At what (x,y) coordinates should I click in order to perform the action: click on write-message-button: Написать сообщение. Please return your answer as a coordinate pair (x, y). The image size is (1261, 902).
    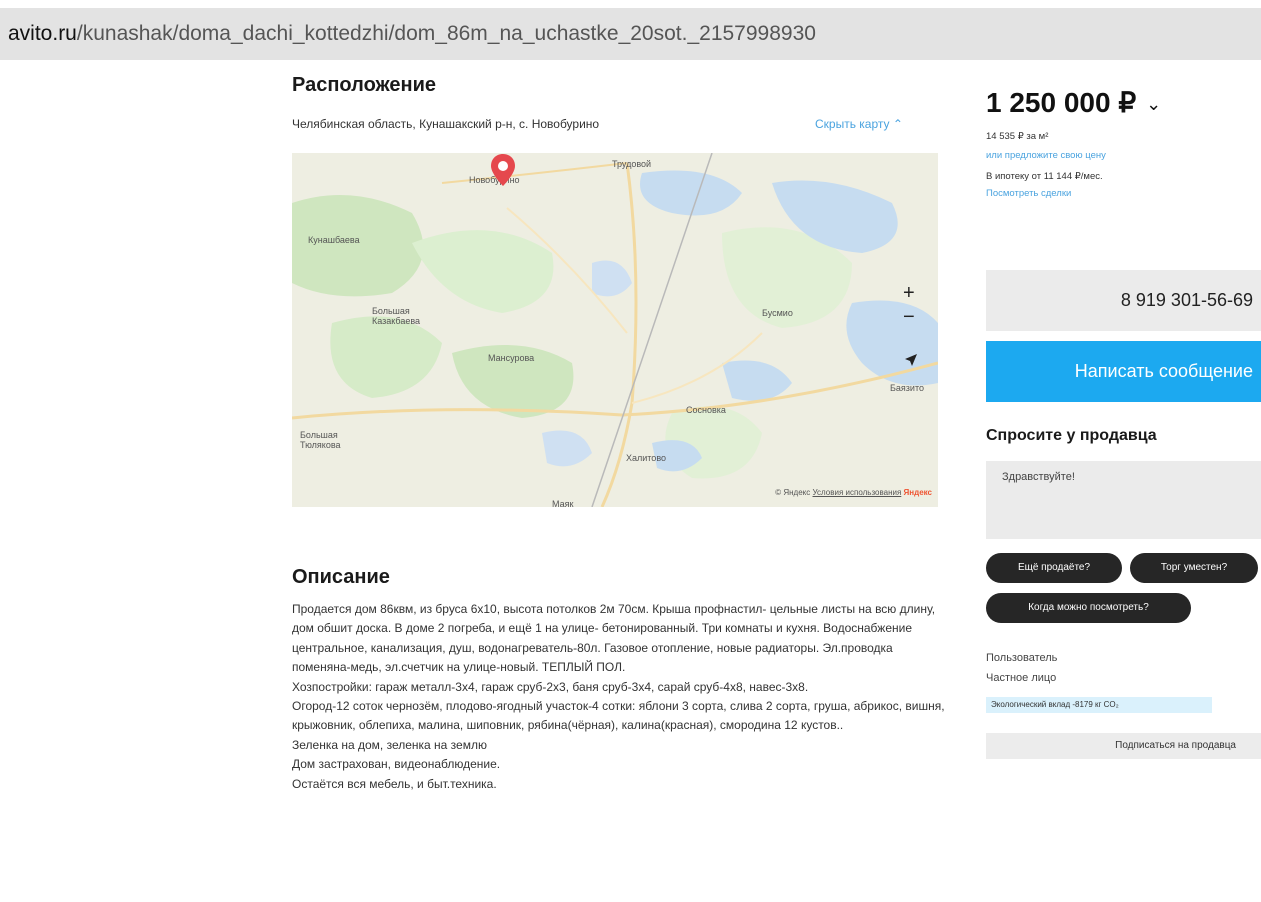
    Looking at the image, I should click on (1123, 371).